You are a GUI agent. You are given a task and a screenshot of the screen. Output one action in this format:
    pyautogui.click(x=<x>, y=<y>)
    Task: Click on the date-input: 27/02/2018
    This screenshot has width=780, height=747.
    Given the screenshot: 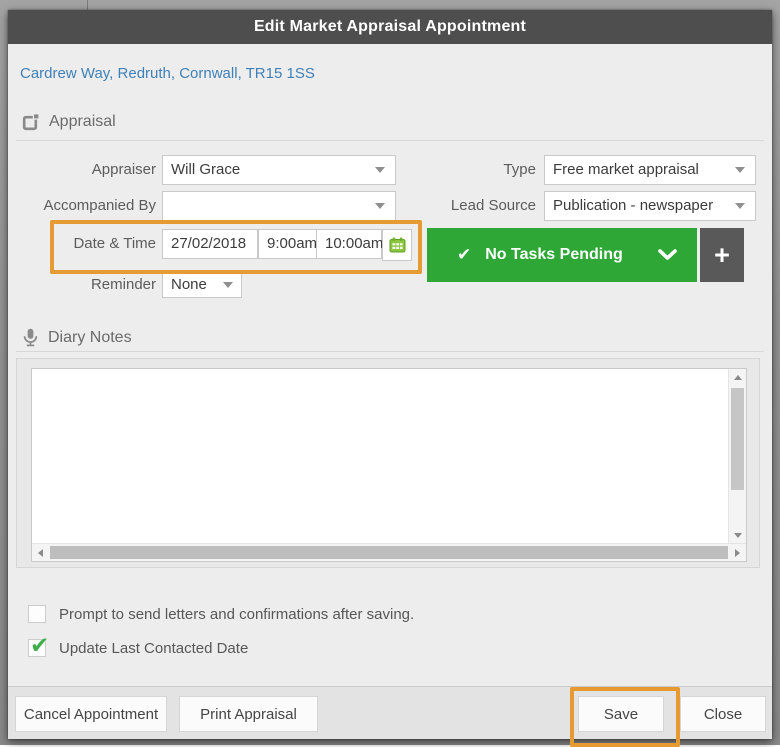 What is the action you would take?
    pyautogui.click(x=210, y=244)
    